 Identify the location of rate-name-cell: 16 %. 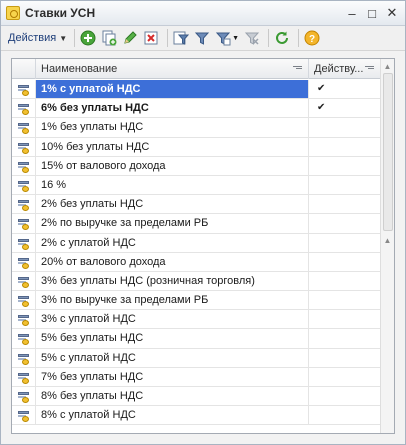
(172, 185).